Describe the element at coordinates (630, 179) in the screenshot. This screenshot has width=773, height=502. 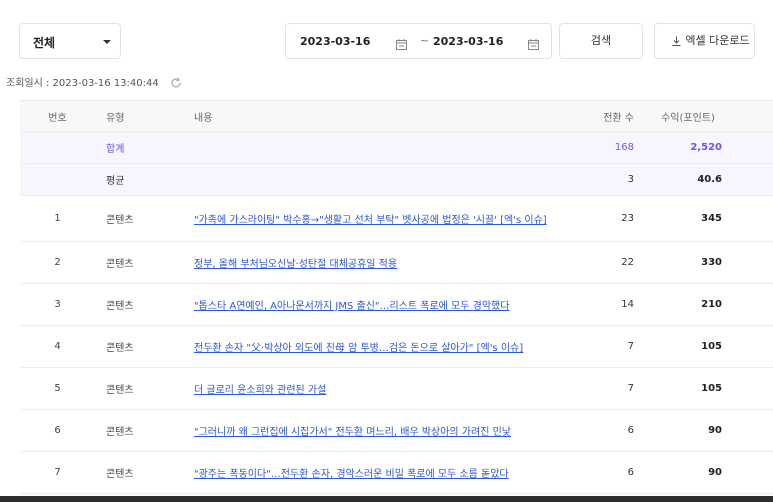
I see `average-conversions: 3` at that location.